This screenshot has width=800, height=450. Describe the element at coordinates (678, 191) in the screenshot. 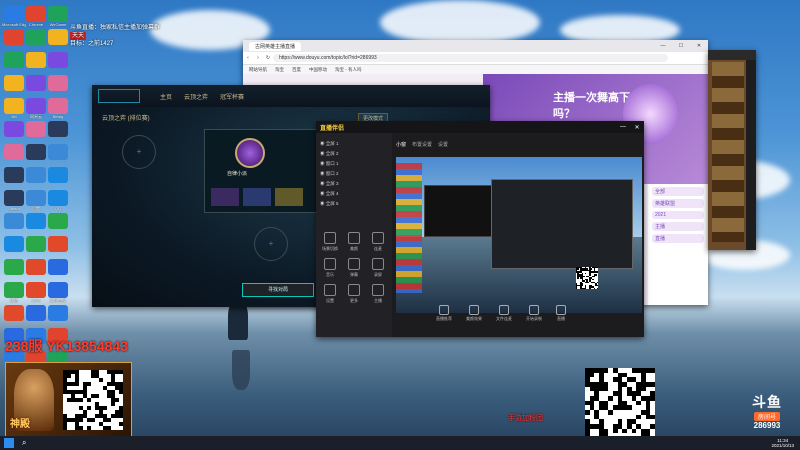

I see `side-list-item: 全部` at that location.